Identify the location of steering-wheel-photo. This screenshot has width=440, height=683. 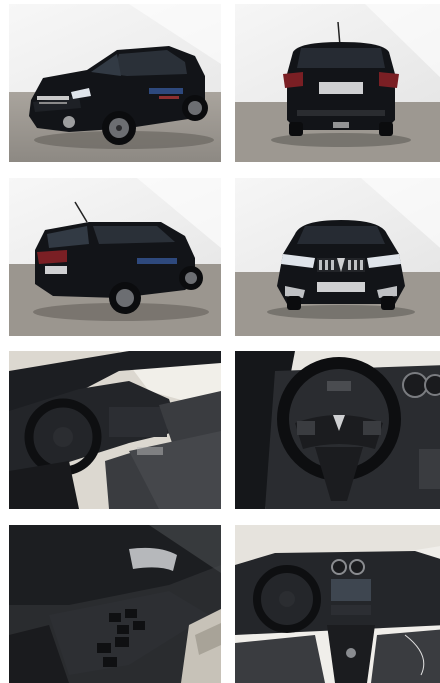
(337, 430).